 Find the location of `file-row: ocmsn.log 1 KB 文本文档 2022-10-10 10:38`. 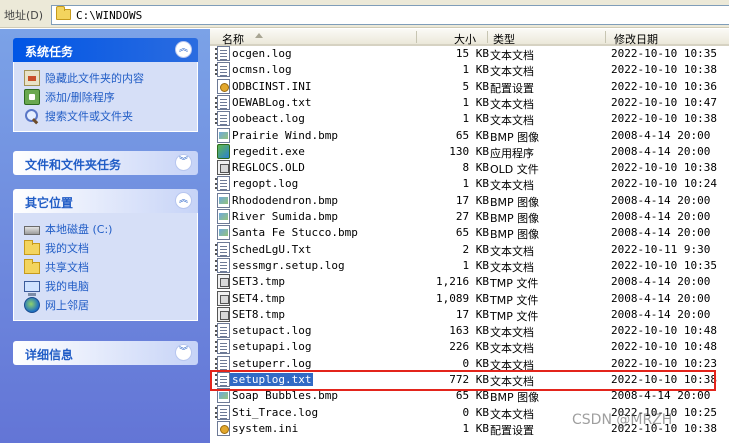

file-row: ocmsn.log 1 KB 文本文档 2022-10-10 10:38 is located at coordinates (469, 70).